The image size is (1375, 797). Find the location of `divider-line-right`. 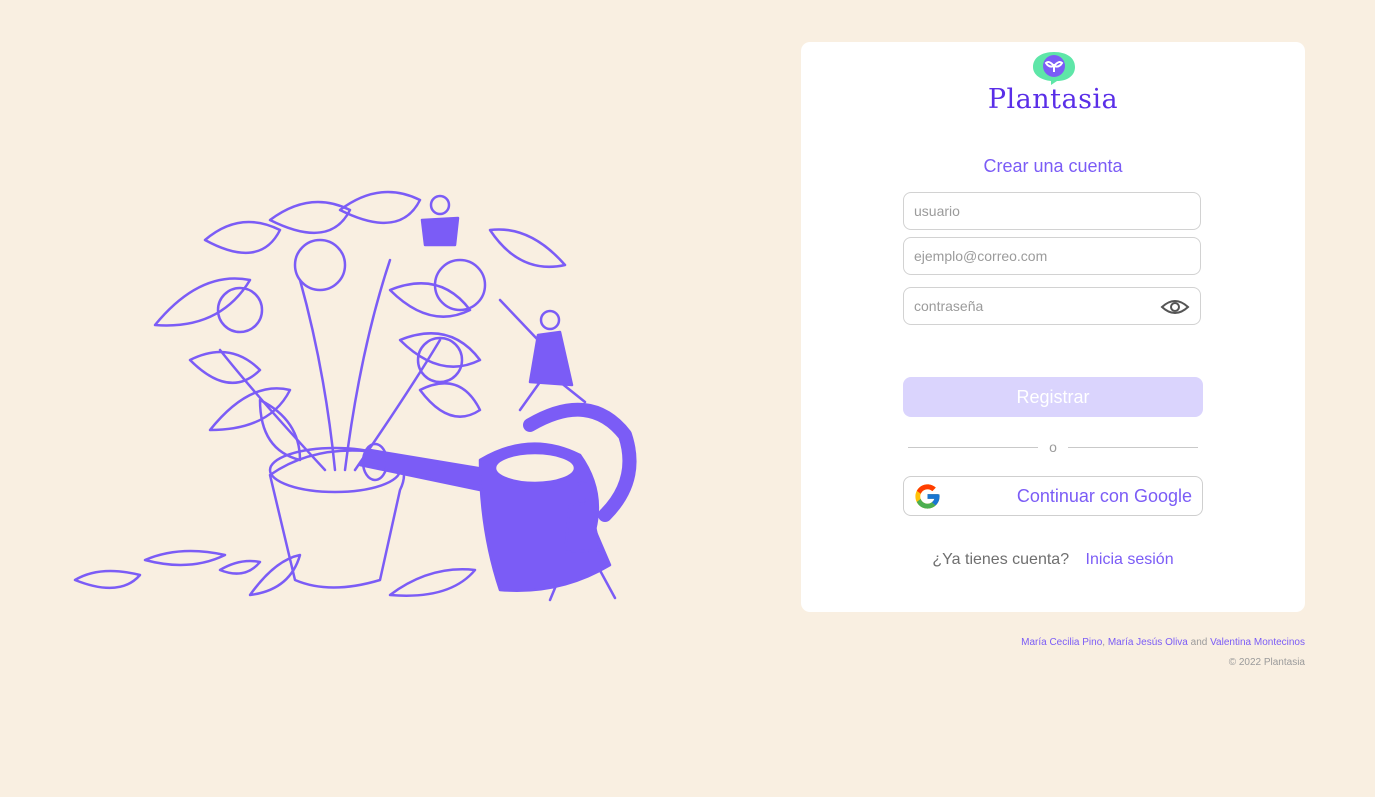

divider-line-right is located at coordinates (1133, 447).